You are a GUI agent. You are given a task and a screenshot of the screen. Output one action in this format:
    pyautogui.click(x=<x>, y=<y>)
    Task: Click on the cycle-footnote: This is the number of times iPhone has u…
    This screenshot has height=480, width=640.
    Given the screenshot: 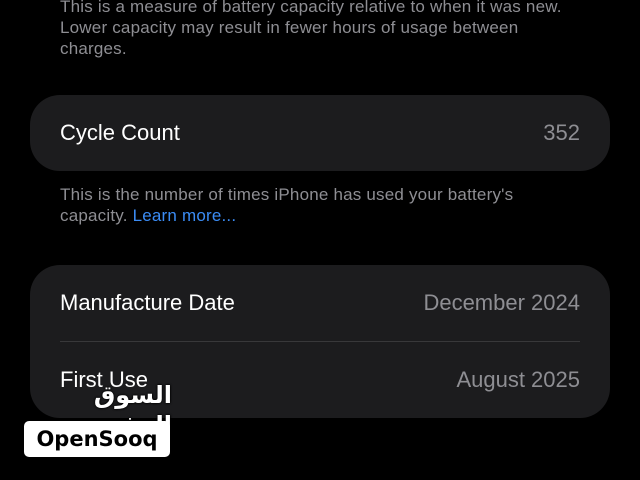 What is the action you would take?
    pyautogui.click(x=320, y=205)
    